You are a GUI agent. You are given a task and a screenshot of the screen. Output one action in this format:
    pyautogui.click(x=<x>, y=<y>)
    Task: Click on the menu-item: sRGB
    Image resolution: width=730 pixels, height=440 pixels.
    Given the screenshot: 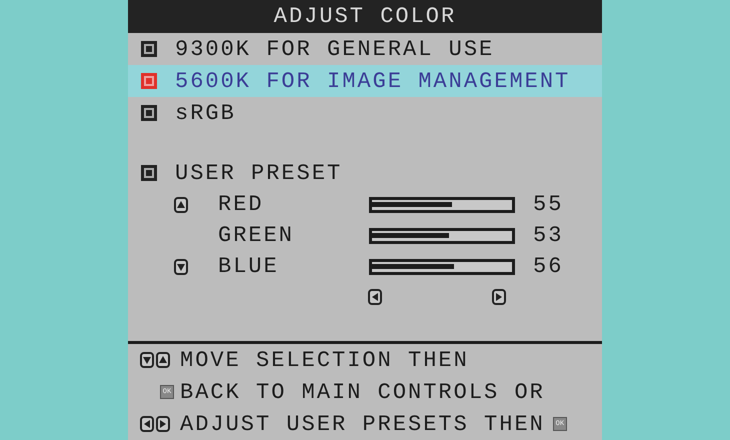 What is the action you would take?
    pyautogui.click(x=365, y=113)
    